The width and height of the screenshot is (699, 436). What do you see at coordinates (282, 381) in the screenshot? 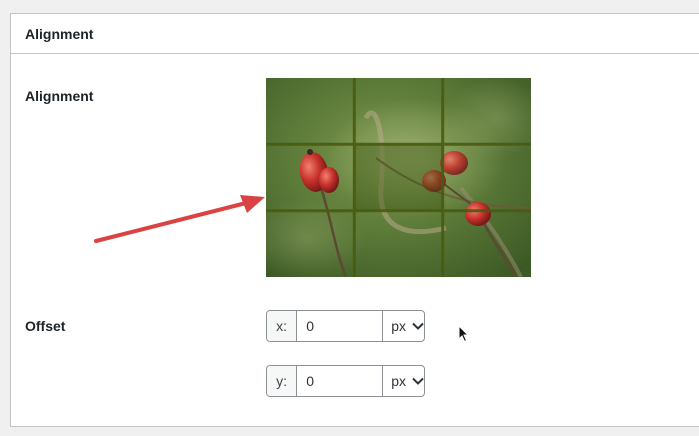
I see `offset-y-prefix: y:` at bounding box center [282, 381].